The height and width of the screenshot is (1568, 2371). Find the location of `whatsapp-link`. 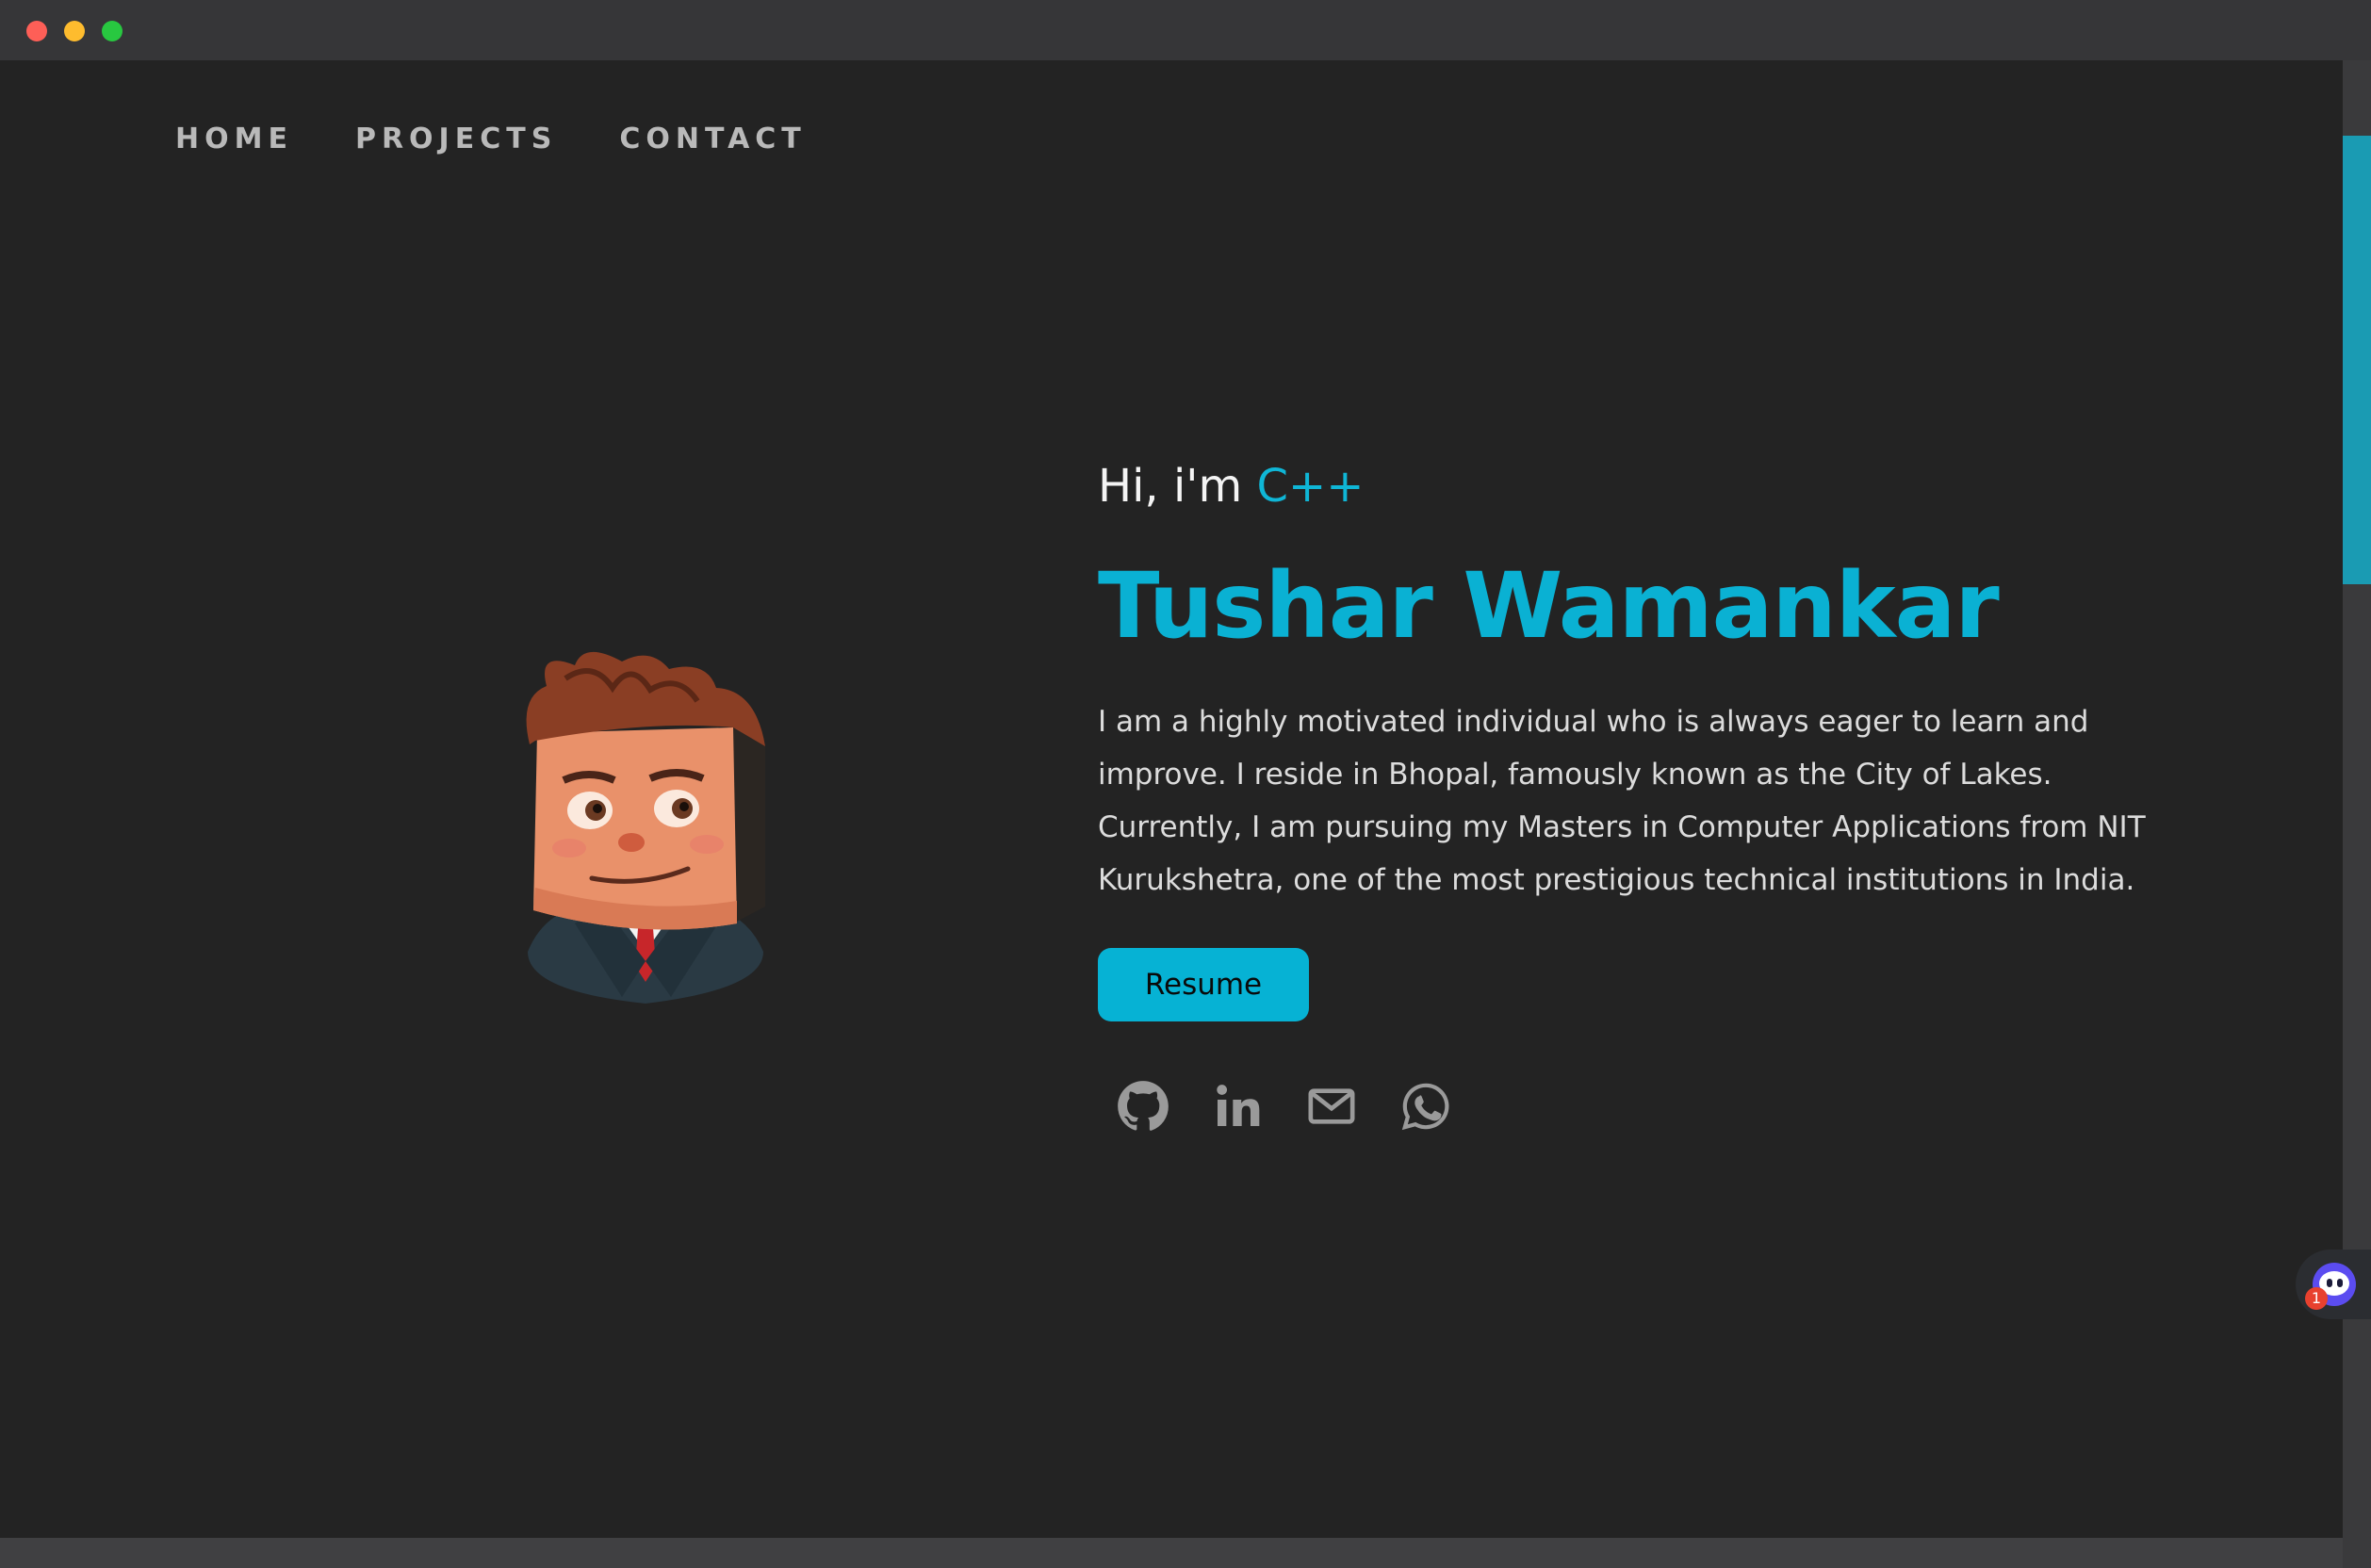

whatsapp-link is located at coordinates (1425, 1107).